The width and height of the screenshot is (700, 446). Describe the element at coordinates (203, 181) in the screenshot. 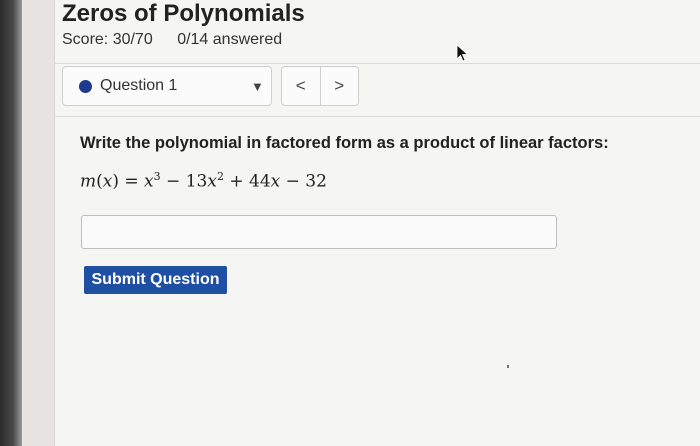

I see `polynomial-equation: m(x) = x3 − 13x2 + 44x − 32` at that location.